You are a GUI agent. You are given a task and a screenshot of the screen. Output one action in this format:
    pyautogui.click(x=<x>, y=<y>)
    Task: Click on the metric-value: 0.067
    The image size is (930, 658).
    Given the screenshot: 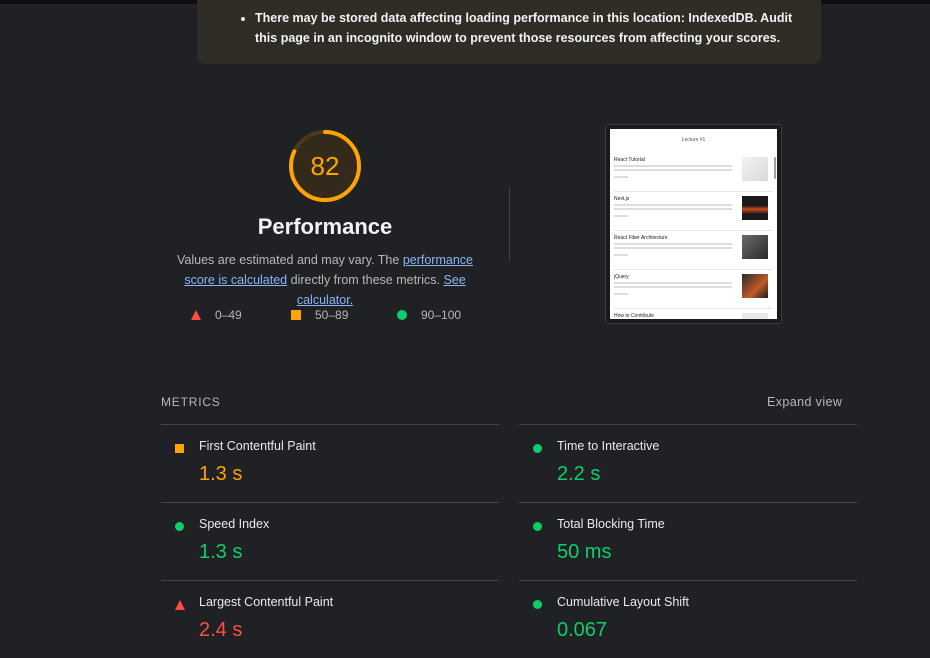 What is the action you would take?
    pyautogui.click(x=582, y=630)
    